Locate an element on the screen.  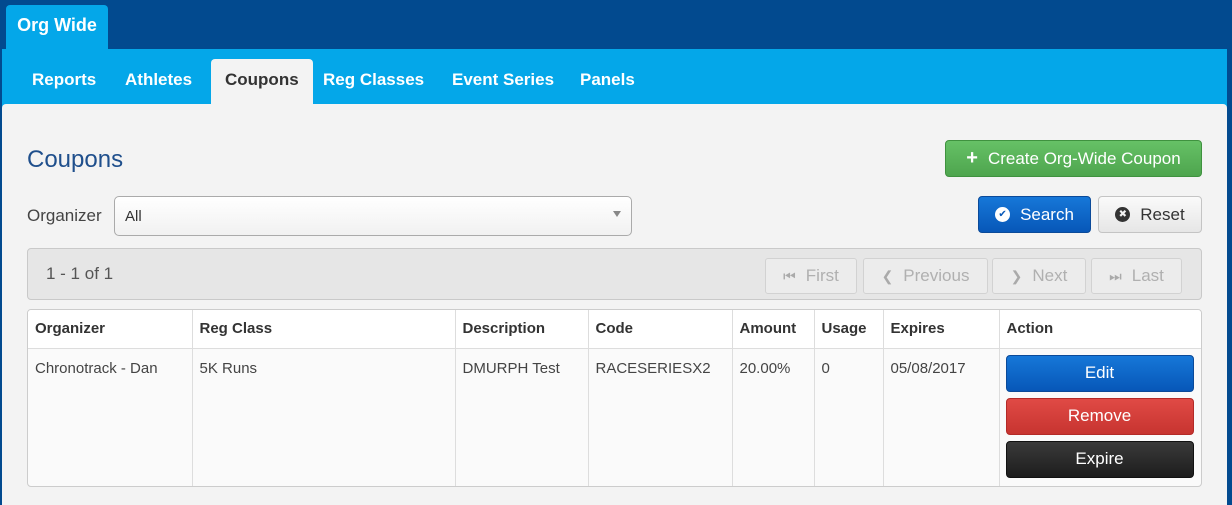
result-range: 1 - 1 of 1 is located at coordinates (80, 273).